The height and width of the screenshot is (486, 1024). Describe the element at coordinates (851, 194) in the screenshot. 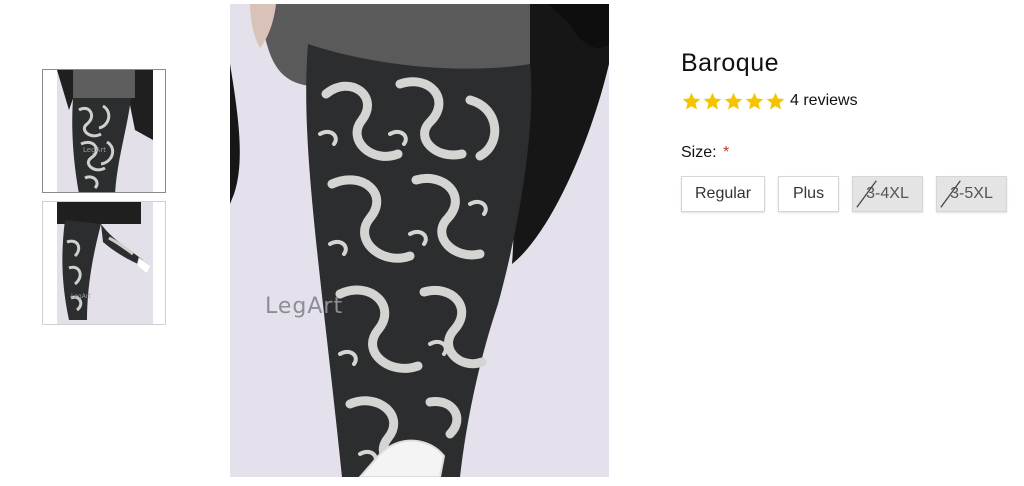

I see `size-options: Regular Plus 3-4XL 3-5XL` at that location.